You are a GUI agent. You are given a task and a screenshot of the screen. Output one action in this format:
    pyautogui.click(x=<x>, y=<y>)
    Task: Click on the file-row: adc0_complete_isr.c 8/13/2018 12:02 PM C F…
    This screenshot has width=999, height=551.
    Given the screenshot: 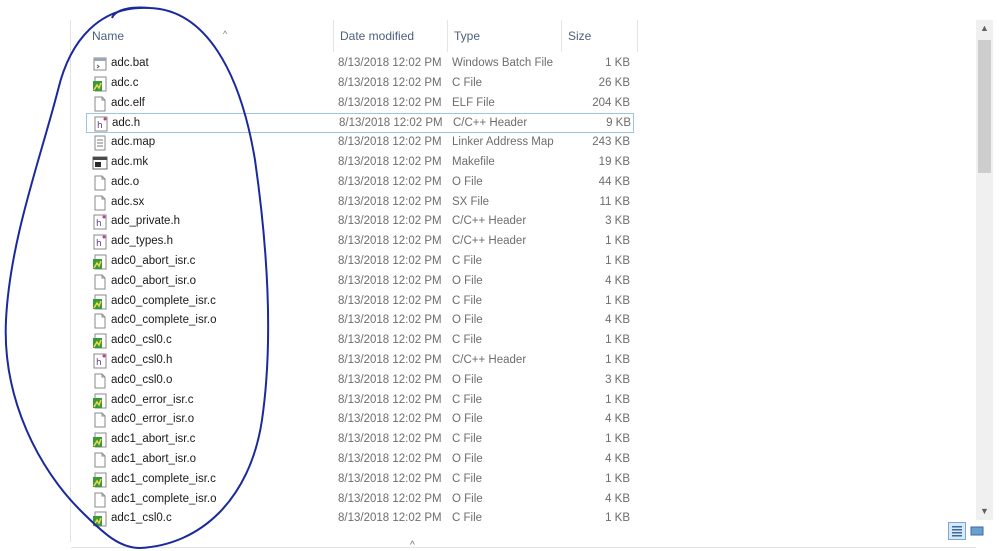 What is the action you would take?
    pyautogui.click(x=360, y=302)
    